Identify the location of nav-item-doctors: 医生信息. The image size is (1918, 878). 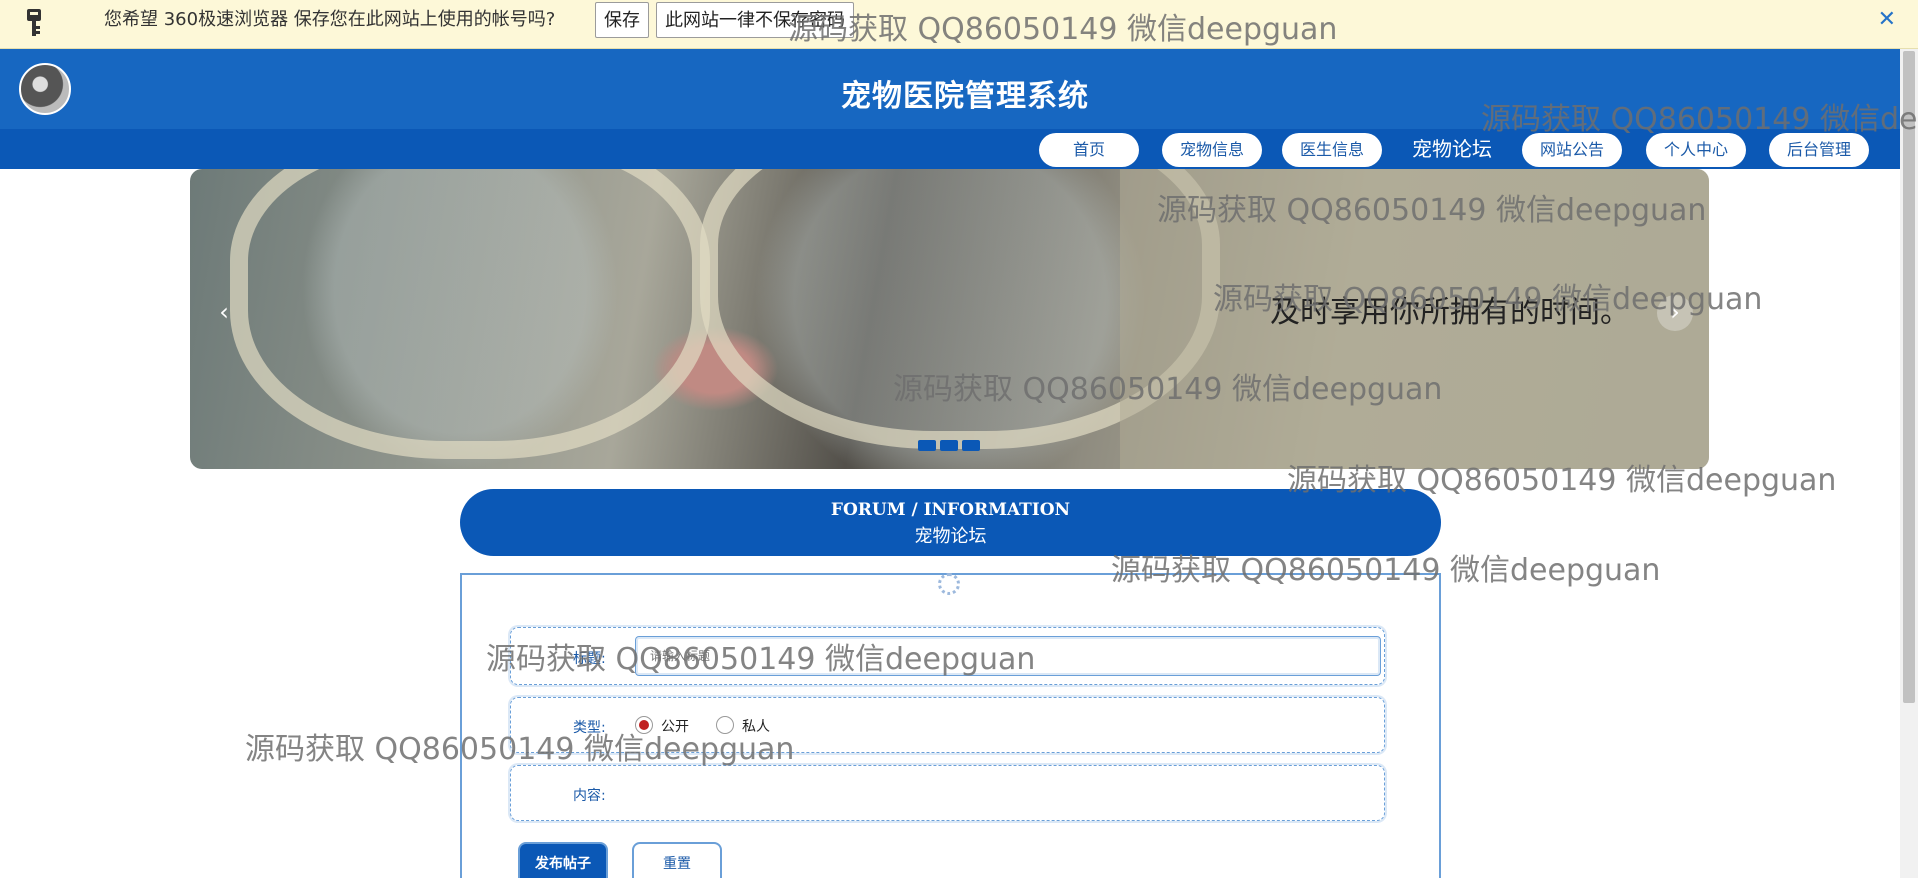
(1332, 150).